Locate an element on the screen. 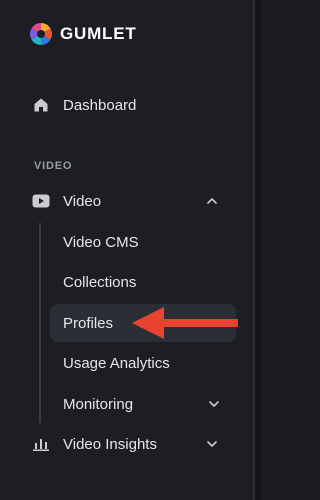  sub-item-label: Usage Analytics is located at coordinates (116, 363).